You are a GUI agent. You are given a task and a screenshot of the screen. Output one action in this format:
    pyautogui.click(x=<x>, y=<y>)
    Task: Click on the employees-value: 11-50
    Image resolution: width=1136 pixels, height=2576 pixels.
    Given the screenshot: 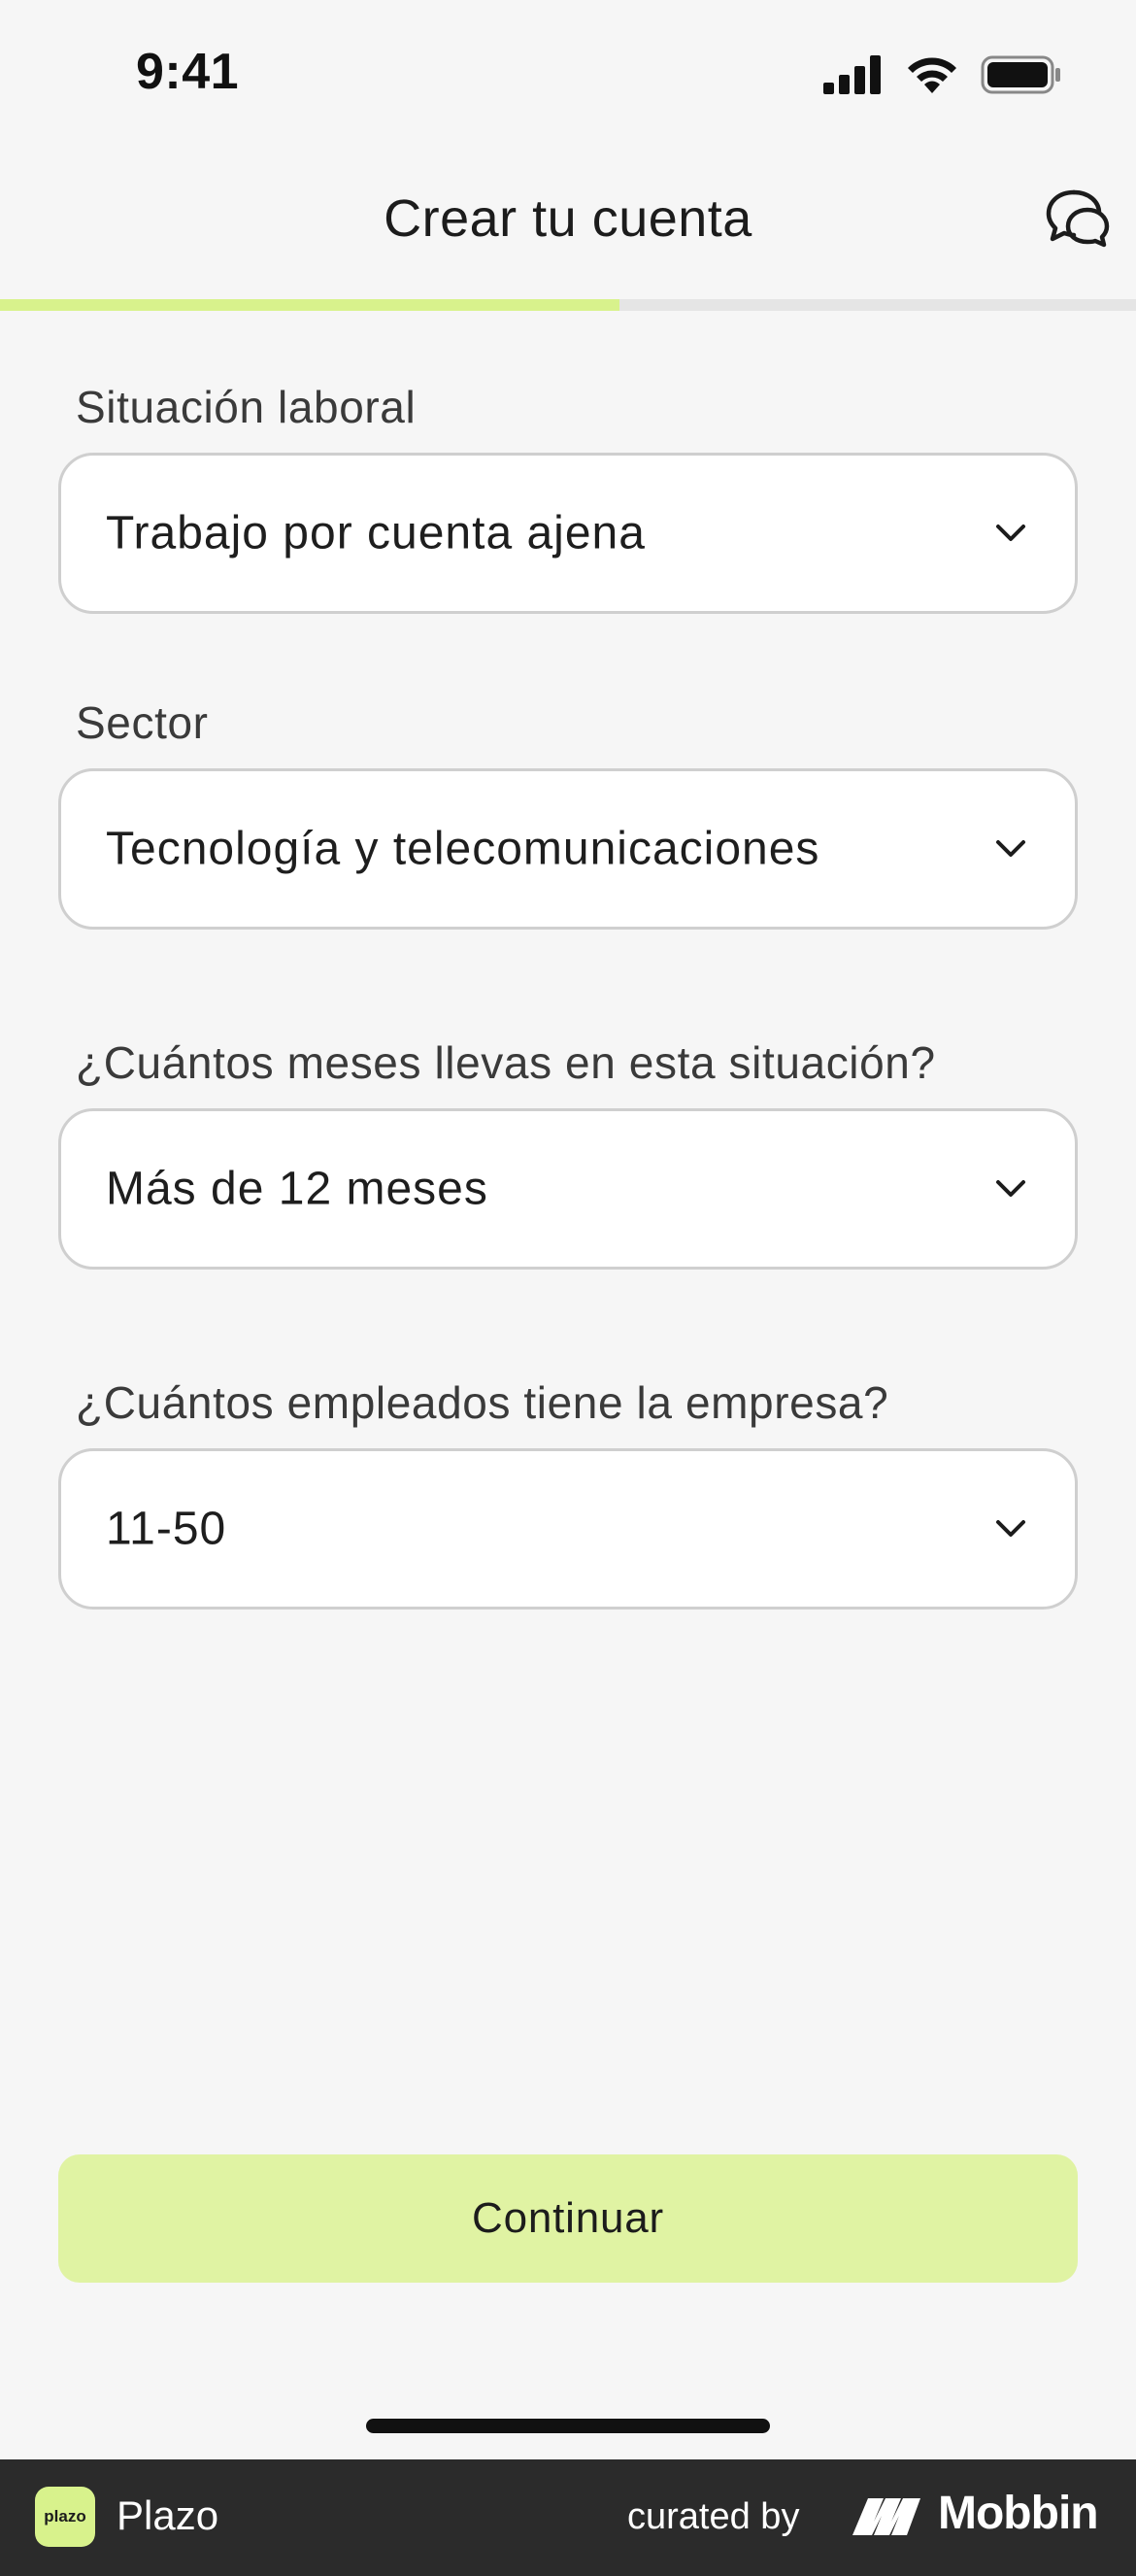 What is the action you would take?
    pyautogui.click(x=166, y=1529)
    